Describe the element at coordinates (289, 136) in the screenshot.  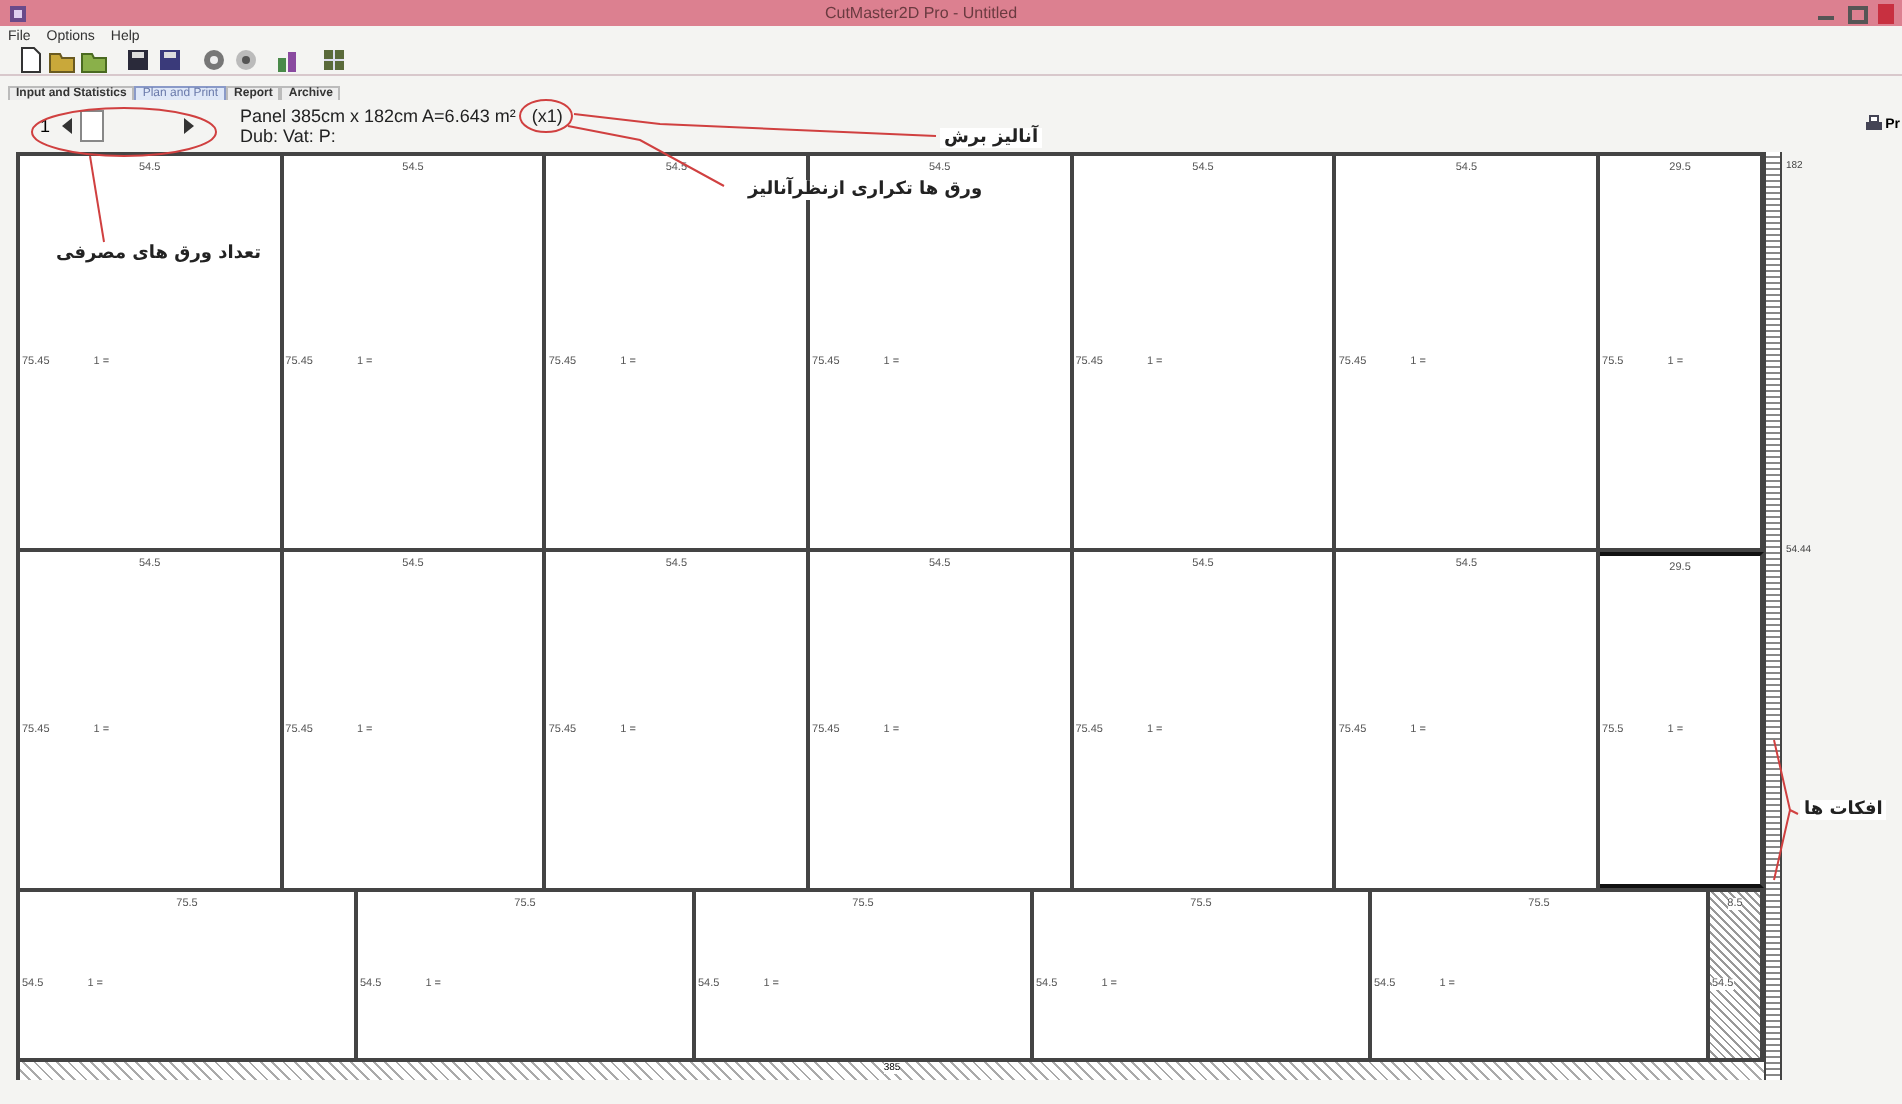
I see `panel-details: Dub: Vat: P:` at that location.